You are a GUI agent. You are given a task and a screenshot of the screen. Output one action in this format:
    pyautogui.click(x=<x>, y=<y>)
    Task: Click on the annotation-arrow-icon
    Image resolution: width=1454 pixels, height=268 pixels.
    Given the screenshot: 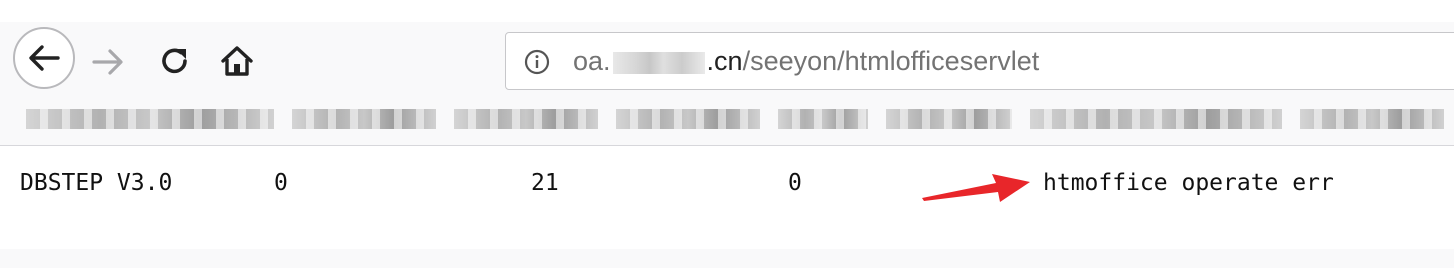 What is the action you would take?
    pyautogui.click(x=976, y=188)
    